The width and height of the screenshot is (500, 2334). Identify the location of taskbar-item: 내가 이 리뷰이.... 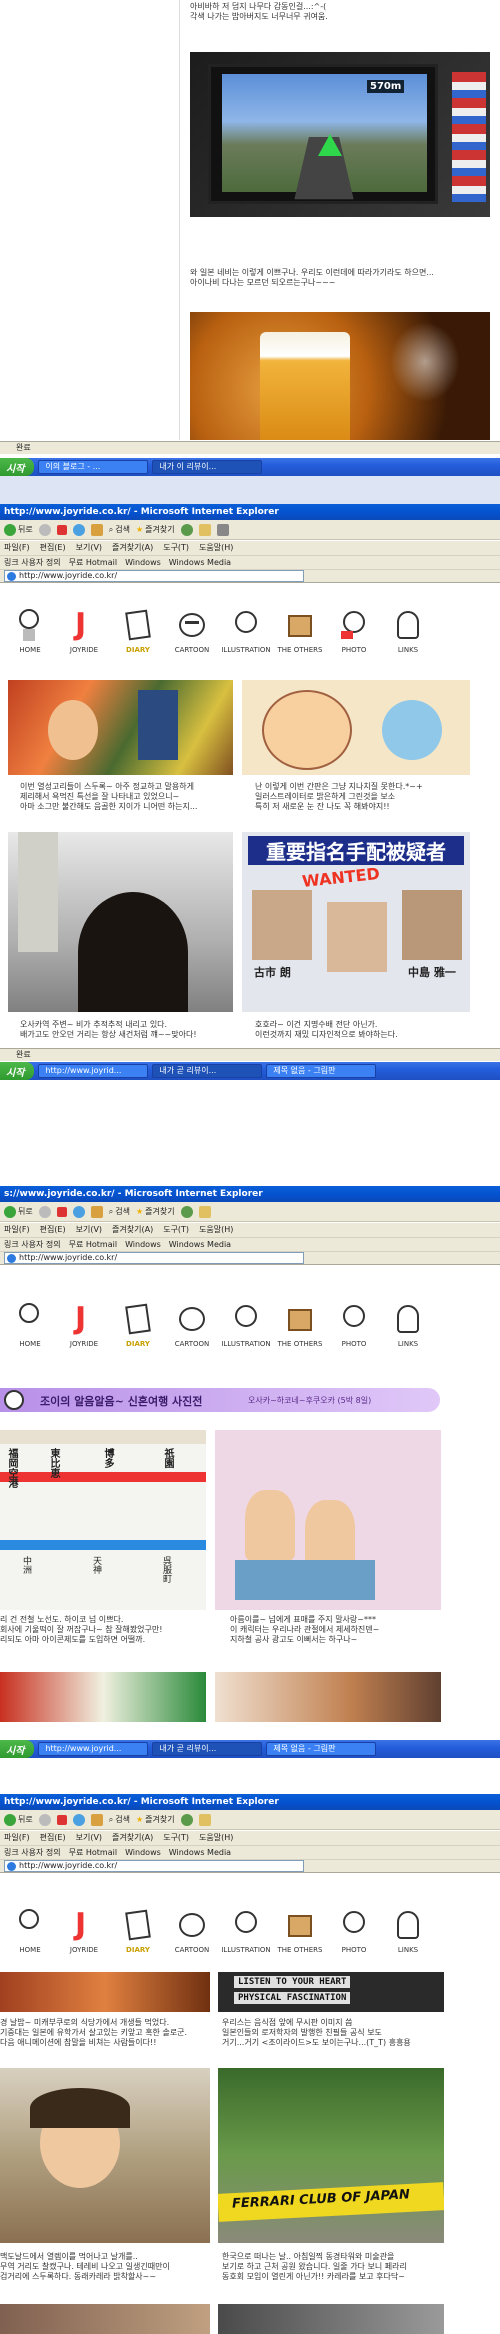
(207, 467).